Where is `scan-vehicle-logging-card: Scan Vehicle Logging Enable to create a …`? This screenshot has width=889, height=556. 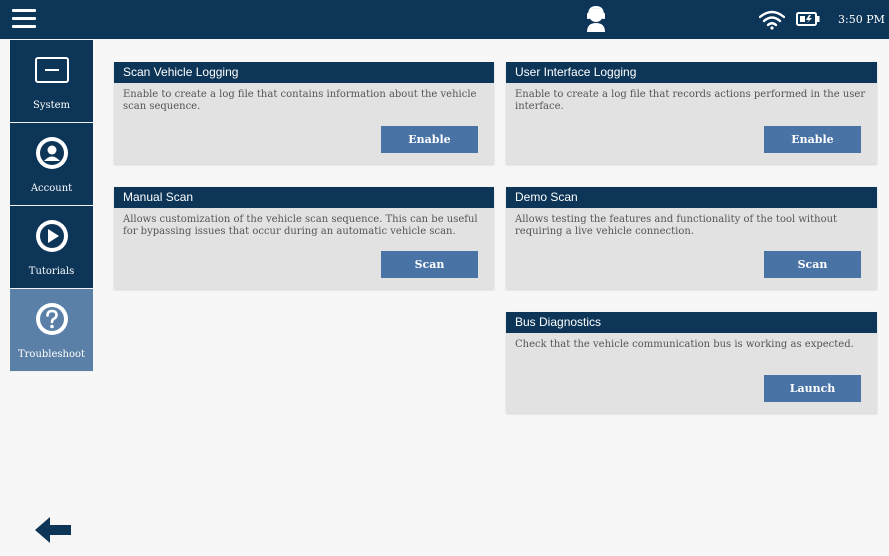 scan-vehicle-logging-card: Scan Vehicle Logging Enable to create a … is located at coordinates (304, 113).